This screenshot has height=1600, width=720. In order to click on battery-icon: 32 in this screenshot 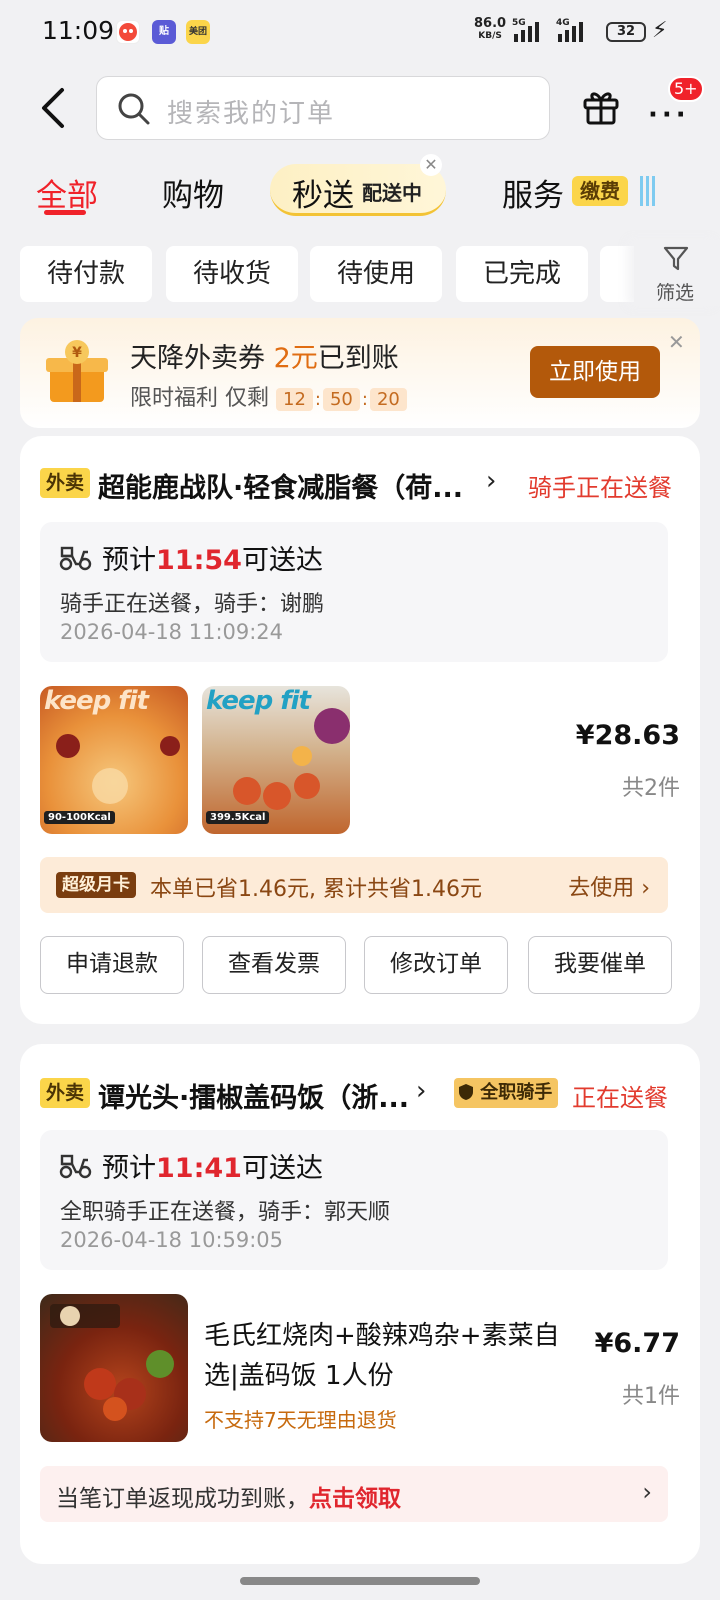, I will do `click(626, 32)`.